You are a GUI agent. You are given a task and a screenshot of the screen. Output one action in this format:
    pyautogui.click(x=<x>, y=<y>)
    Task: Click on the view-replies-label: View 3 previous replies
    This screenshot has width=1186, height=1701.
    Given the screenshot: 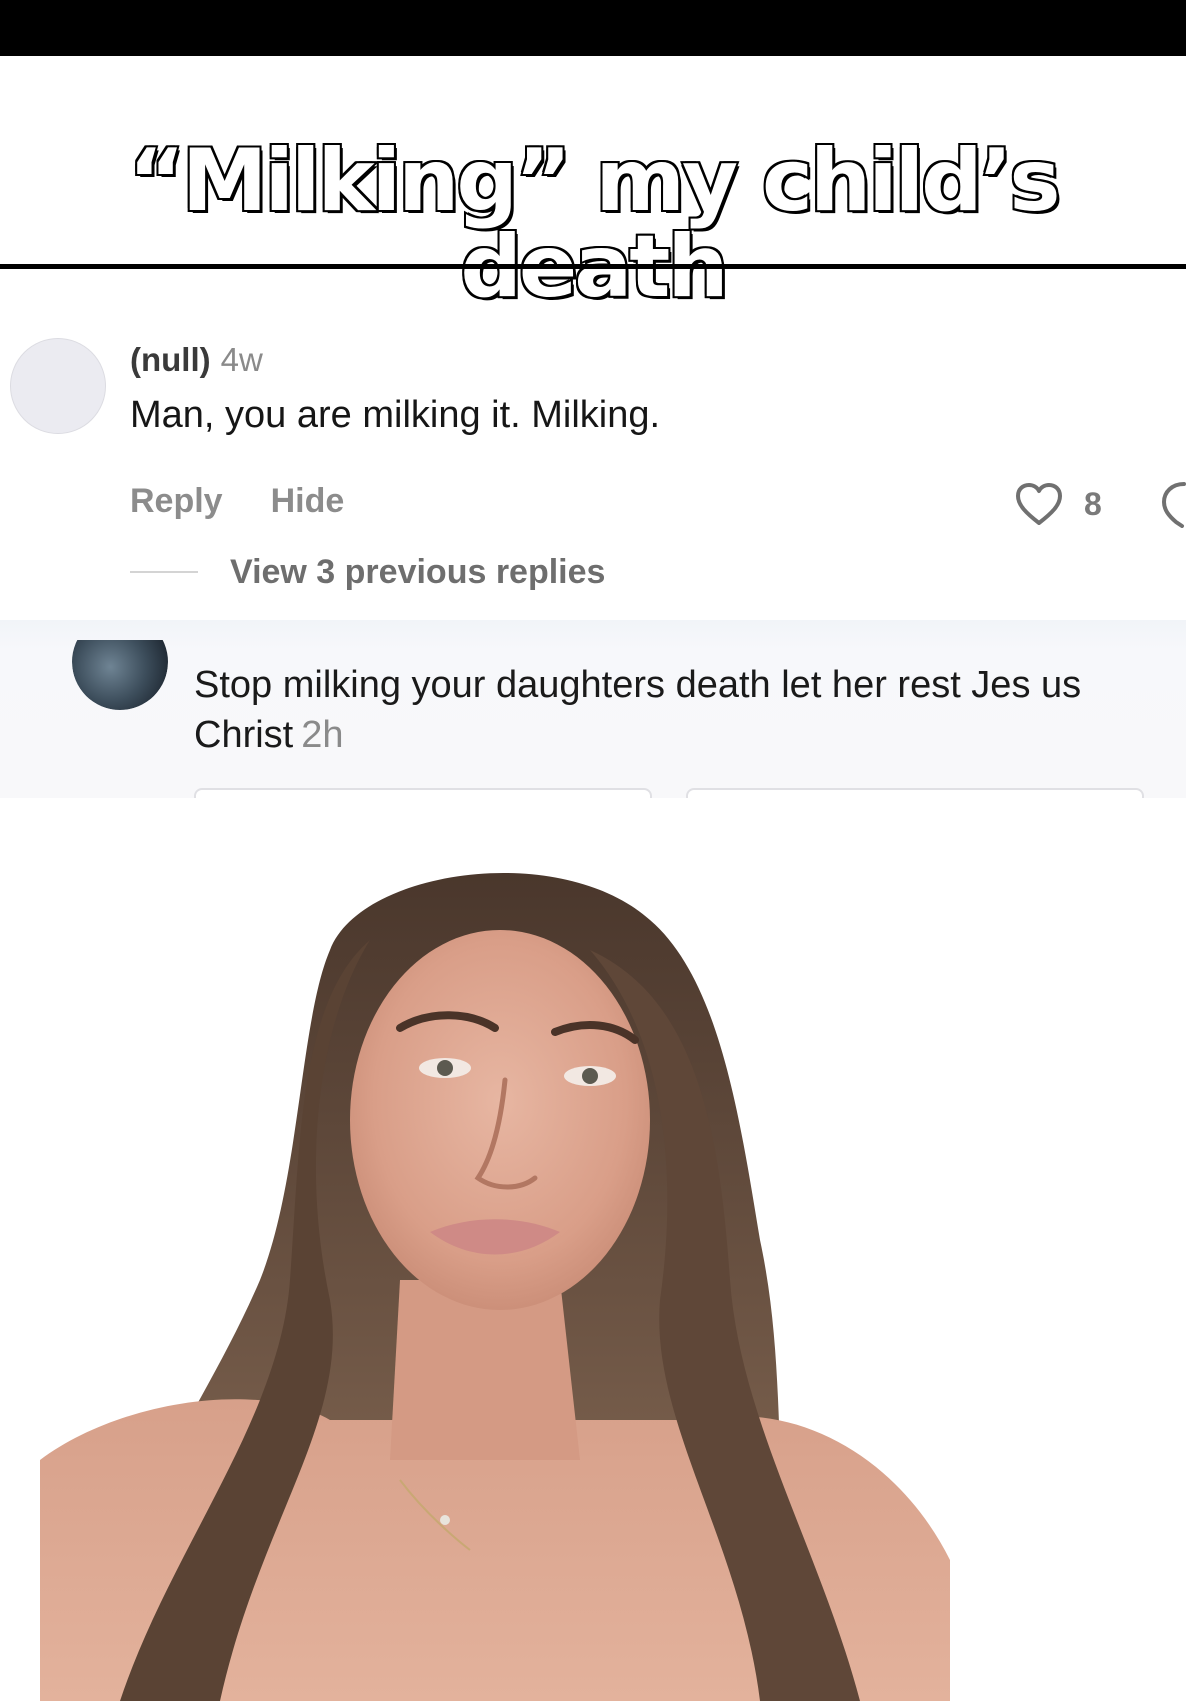 What is the action you would take?
    pyautogui.click(x=417, y=572)
    